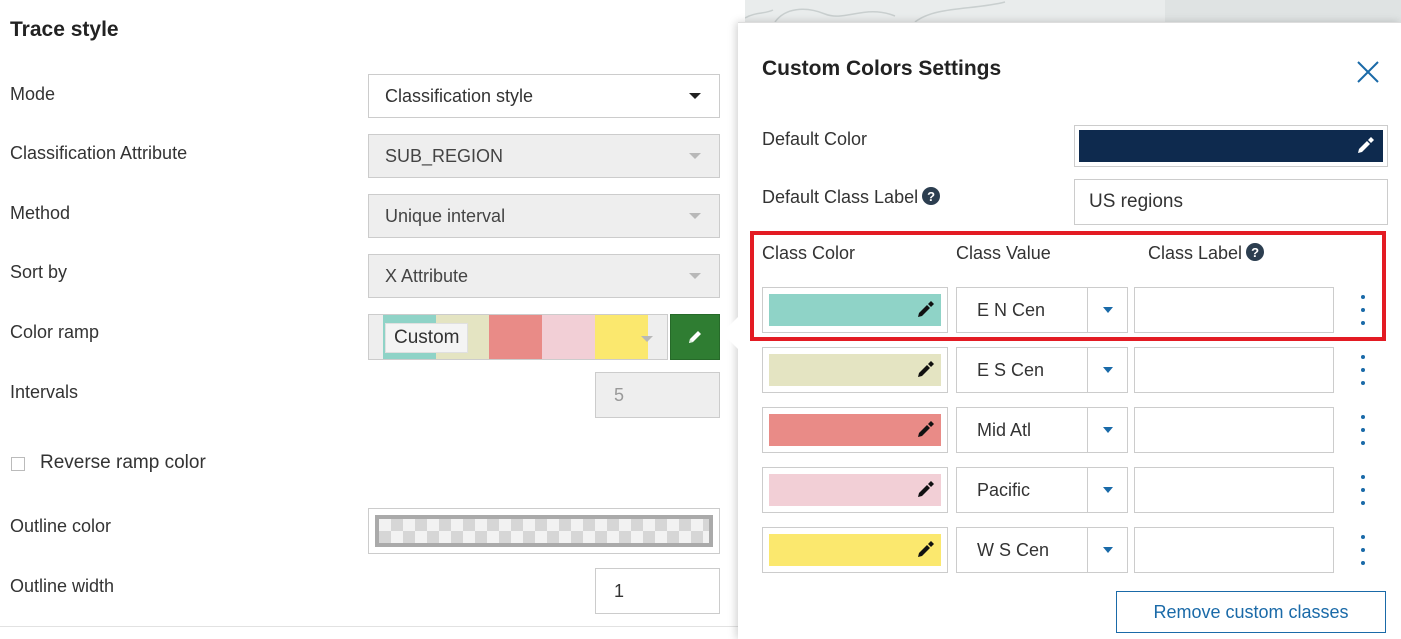 The image size is (1401, 639). What do you see at coordinates (40, 213) in the screenshot?
I see `method-label: Method` at bounding box center [40, 213].